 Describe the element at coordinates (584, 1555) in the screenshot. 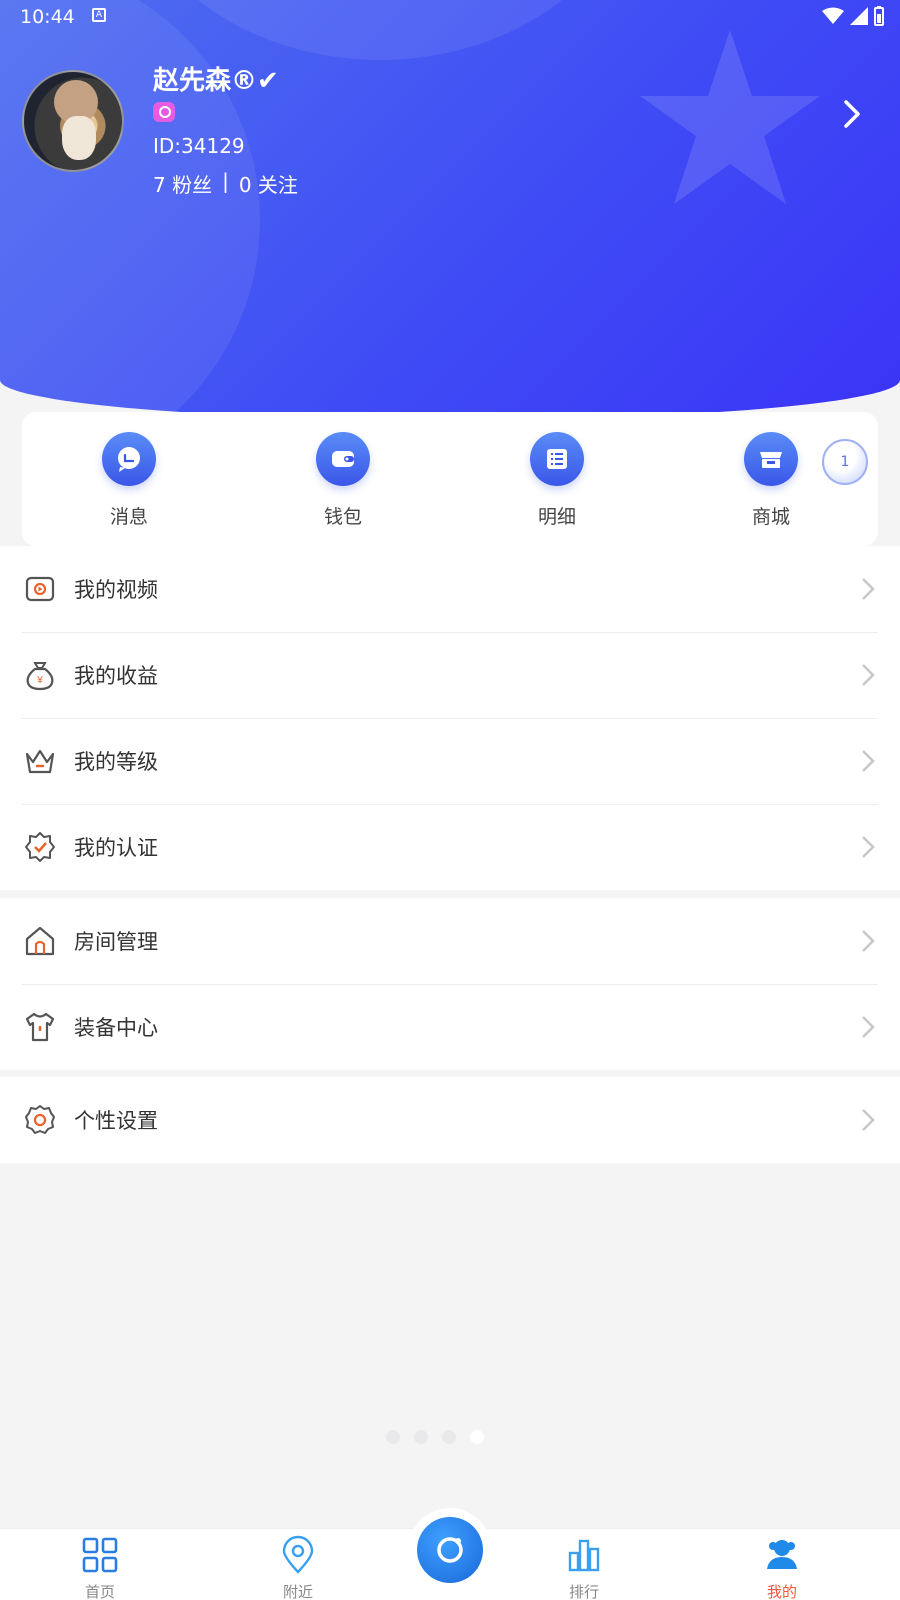

I see `bar-chart-icon` at that location.